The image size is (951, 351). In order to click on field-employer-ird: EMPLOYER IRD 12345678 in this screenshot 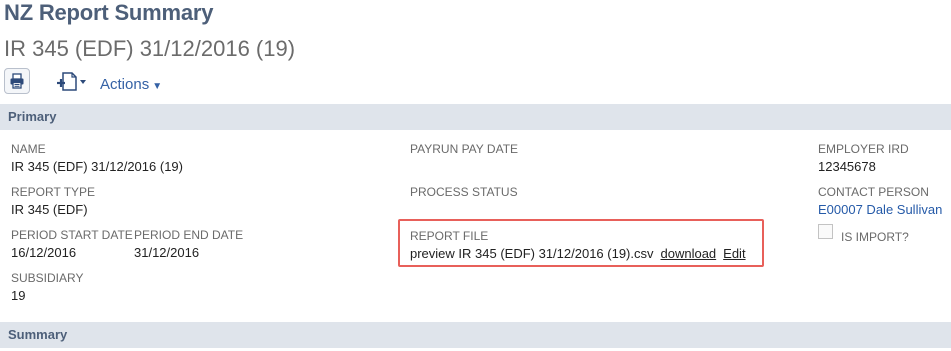, I will do `click(863, 158)`.